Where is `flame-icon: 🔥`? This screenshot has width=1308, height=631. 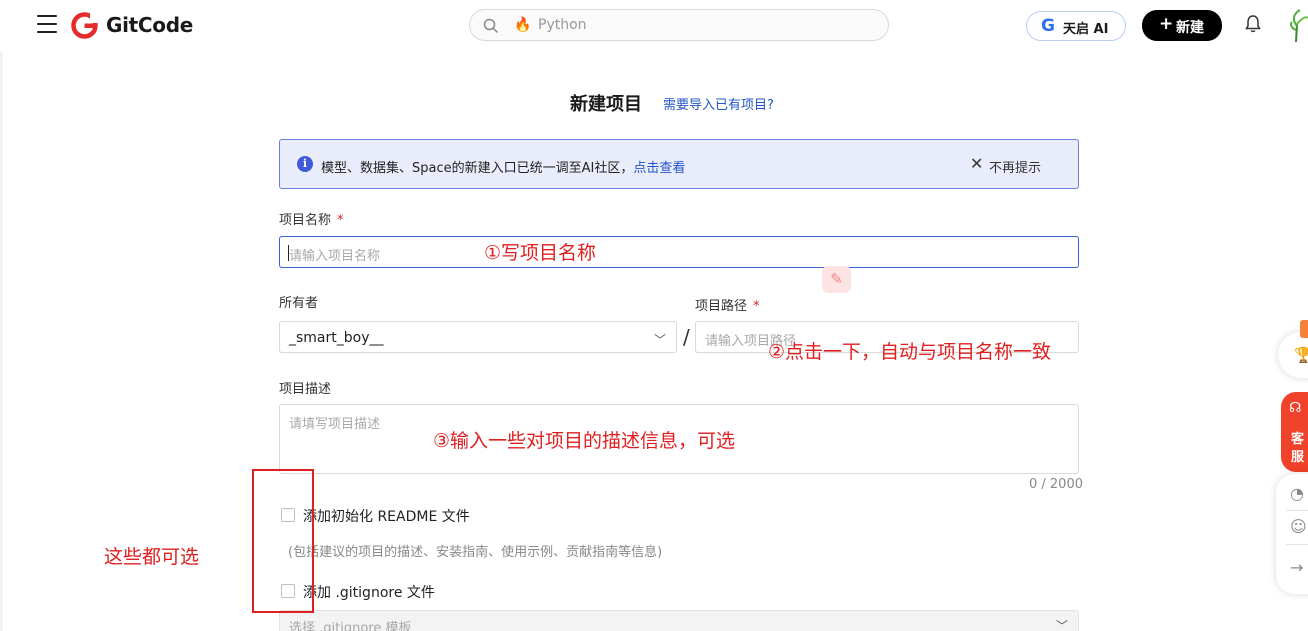
flame-icon: 🔥 is located at coordinates (523, 25).